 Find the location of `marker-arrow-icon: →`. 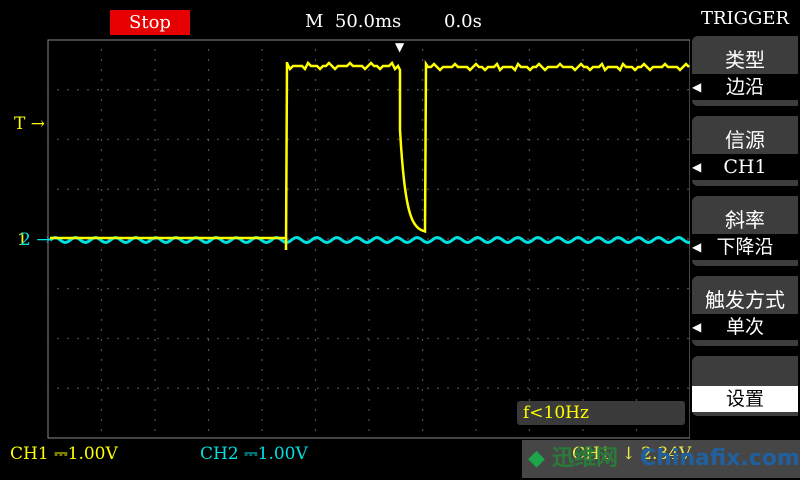

marker-arrow-icon: → is located at coordinates (43, 240).